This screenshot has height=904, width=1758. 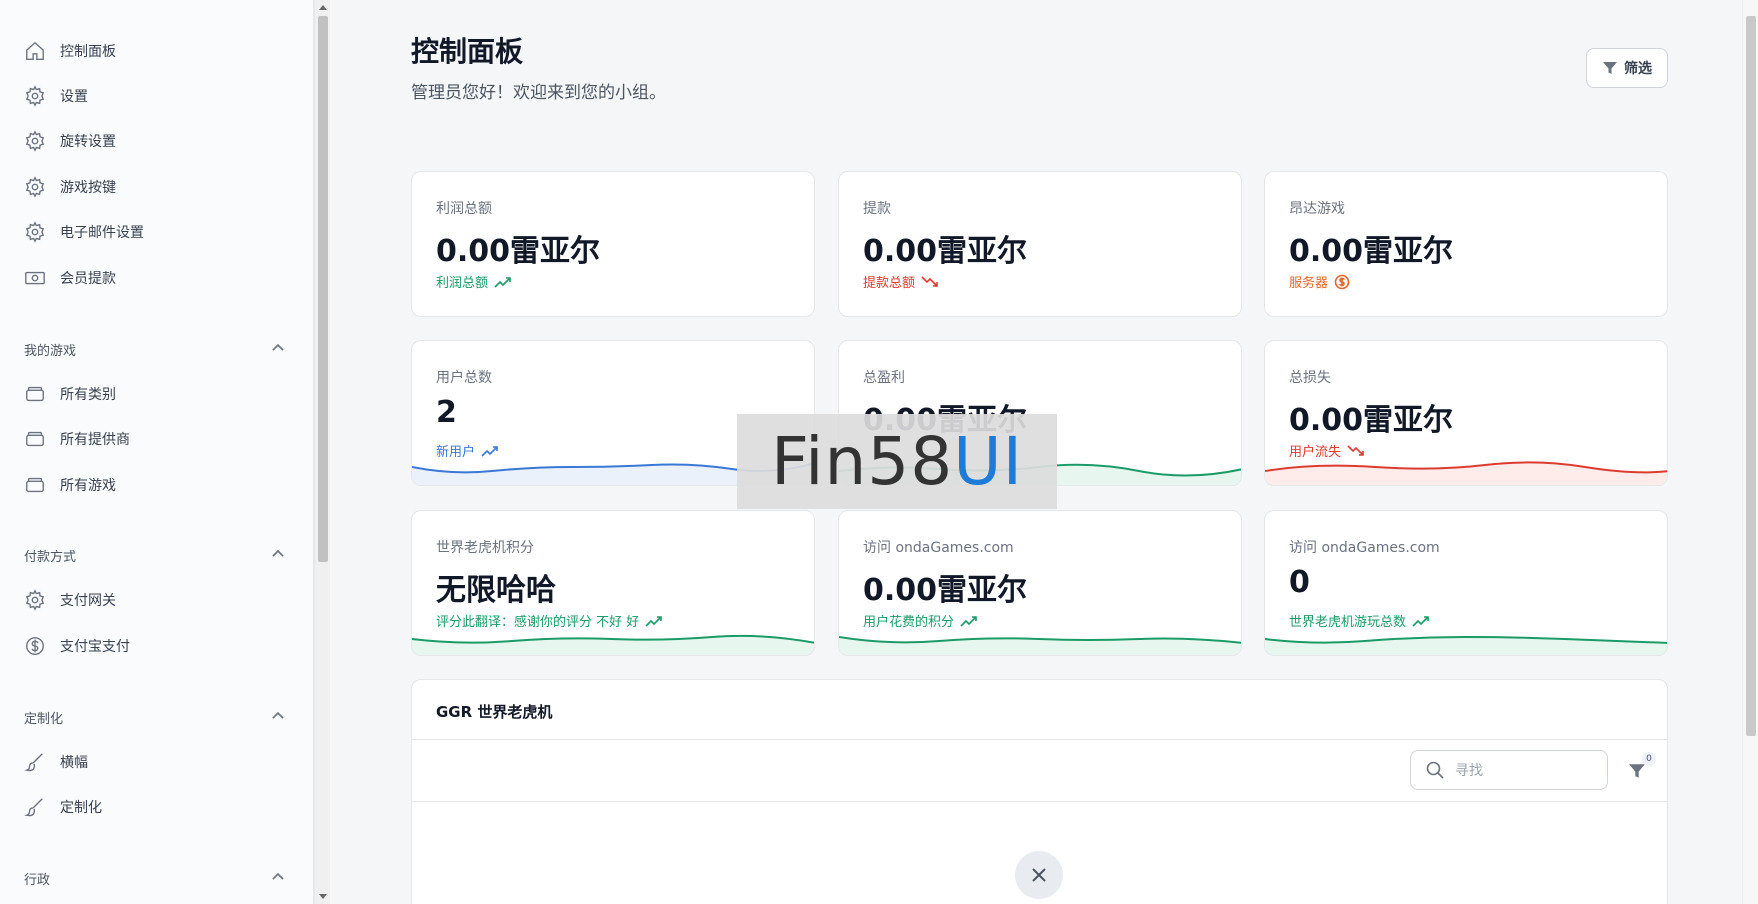 What do you see at coordinates (1469, 771) in the screenshot?
I see `search-placeholder: 寻找` at bounding box center [1469, 771].